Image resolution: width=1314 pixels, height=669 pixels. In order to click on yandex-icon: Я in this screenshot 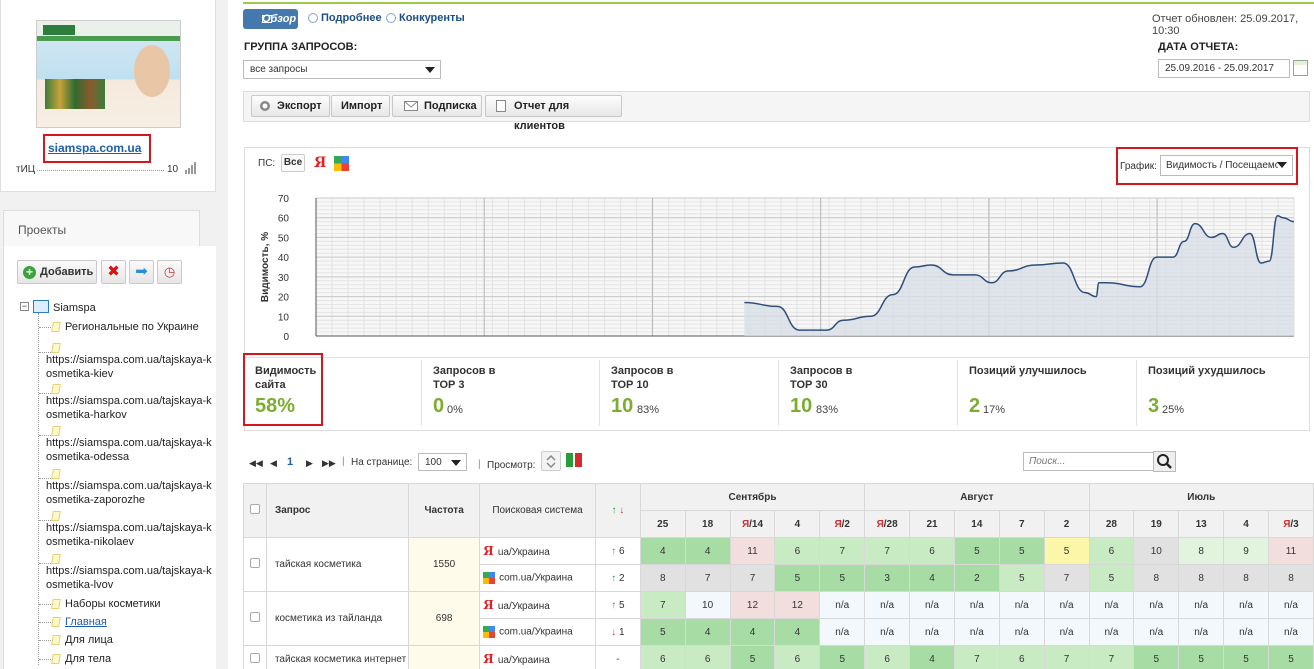, I will do `click(320, 163)`.